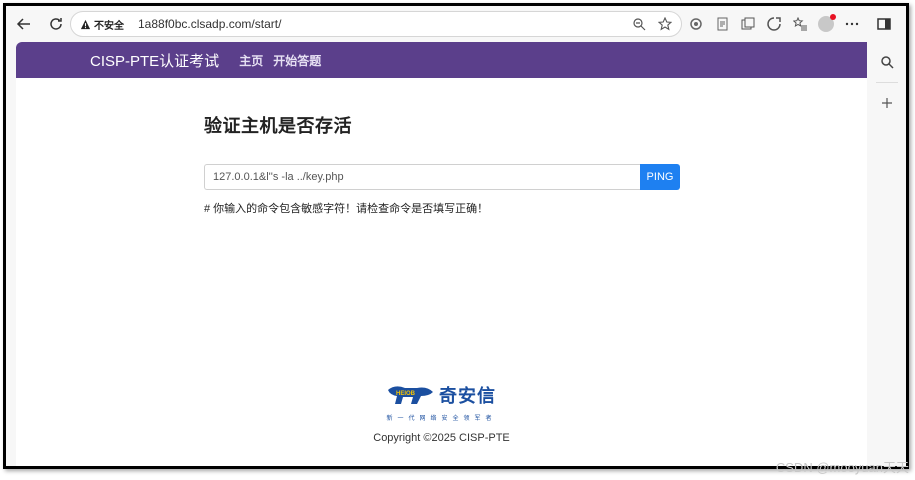 The height and width of the screenshot is (480, 915). I want to click on qianxin-logo: HEIOB 奇安信, so click(441, 395).